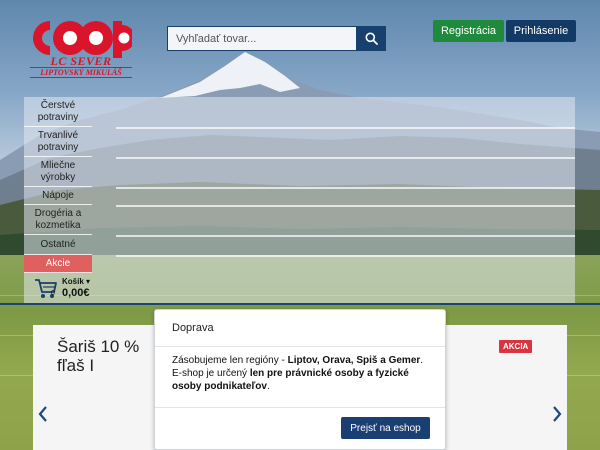 Image resolution: width=600 pixels, height=450 pixels. What do you see at coordinates (76, 293) in the screenshot?
I see `cart-total: 0,00€` at bounding box center [76, 293].